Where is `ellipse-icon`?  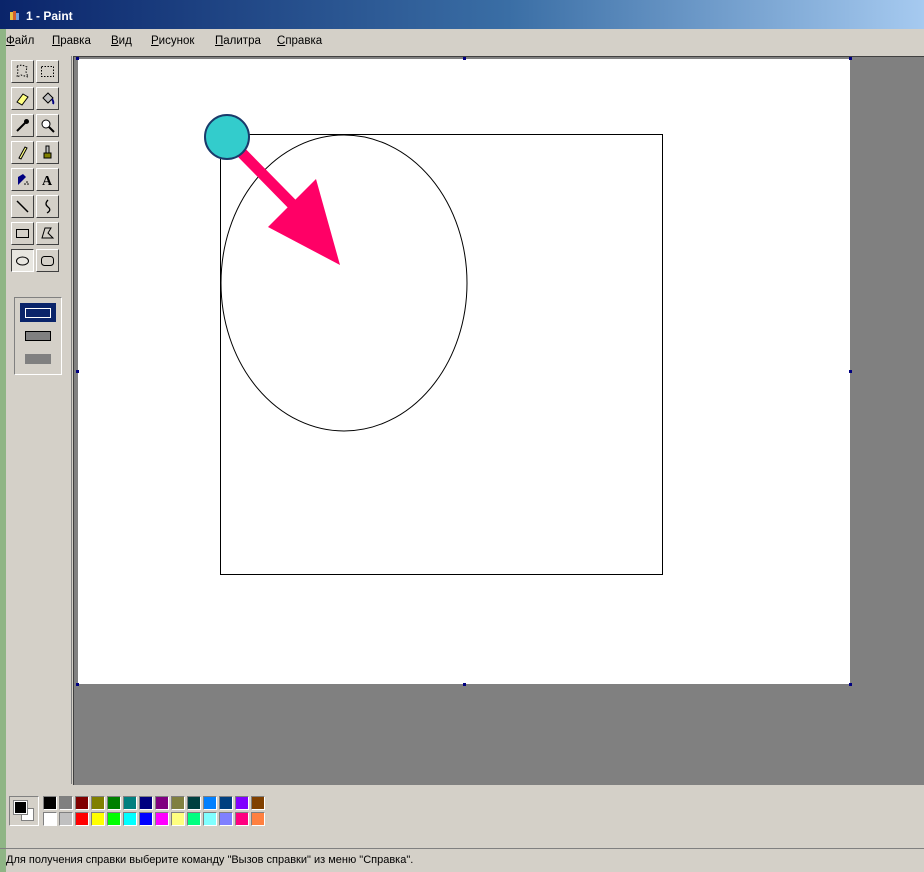
ellipse-icon is located at coordinates (22, 261).